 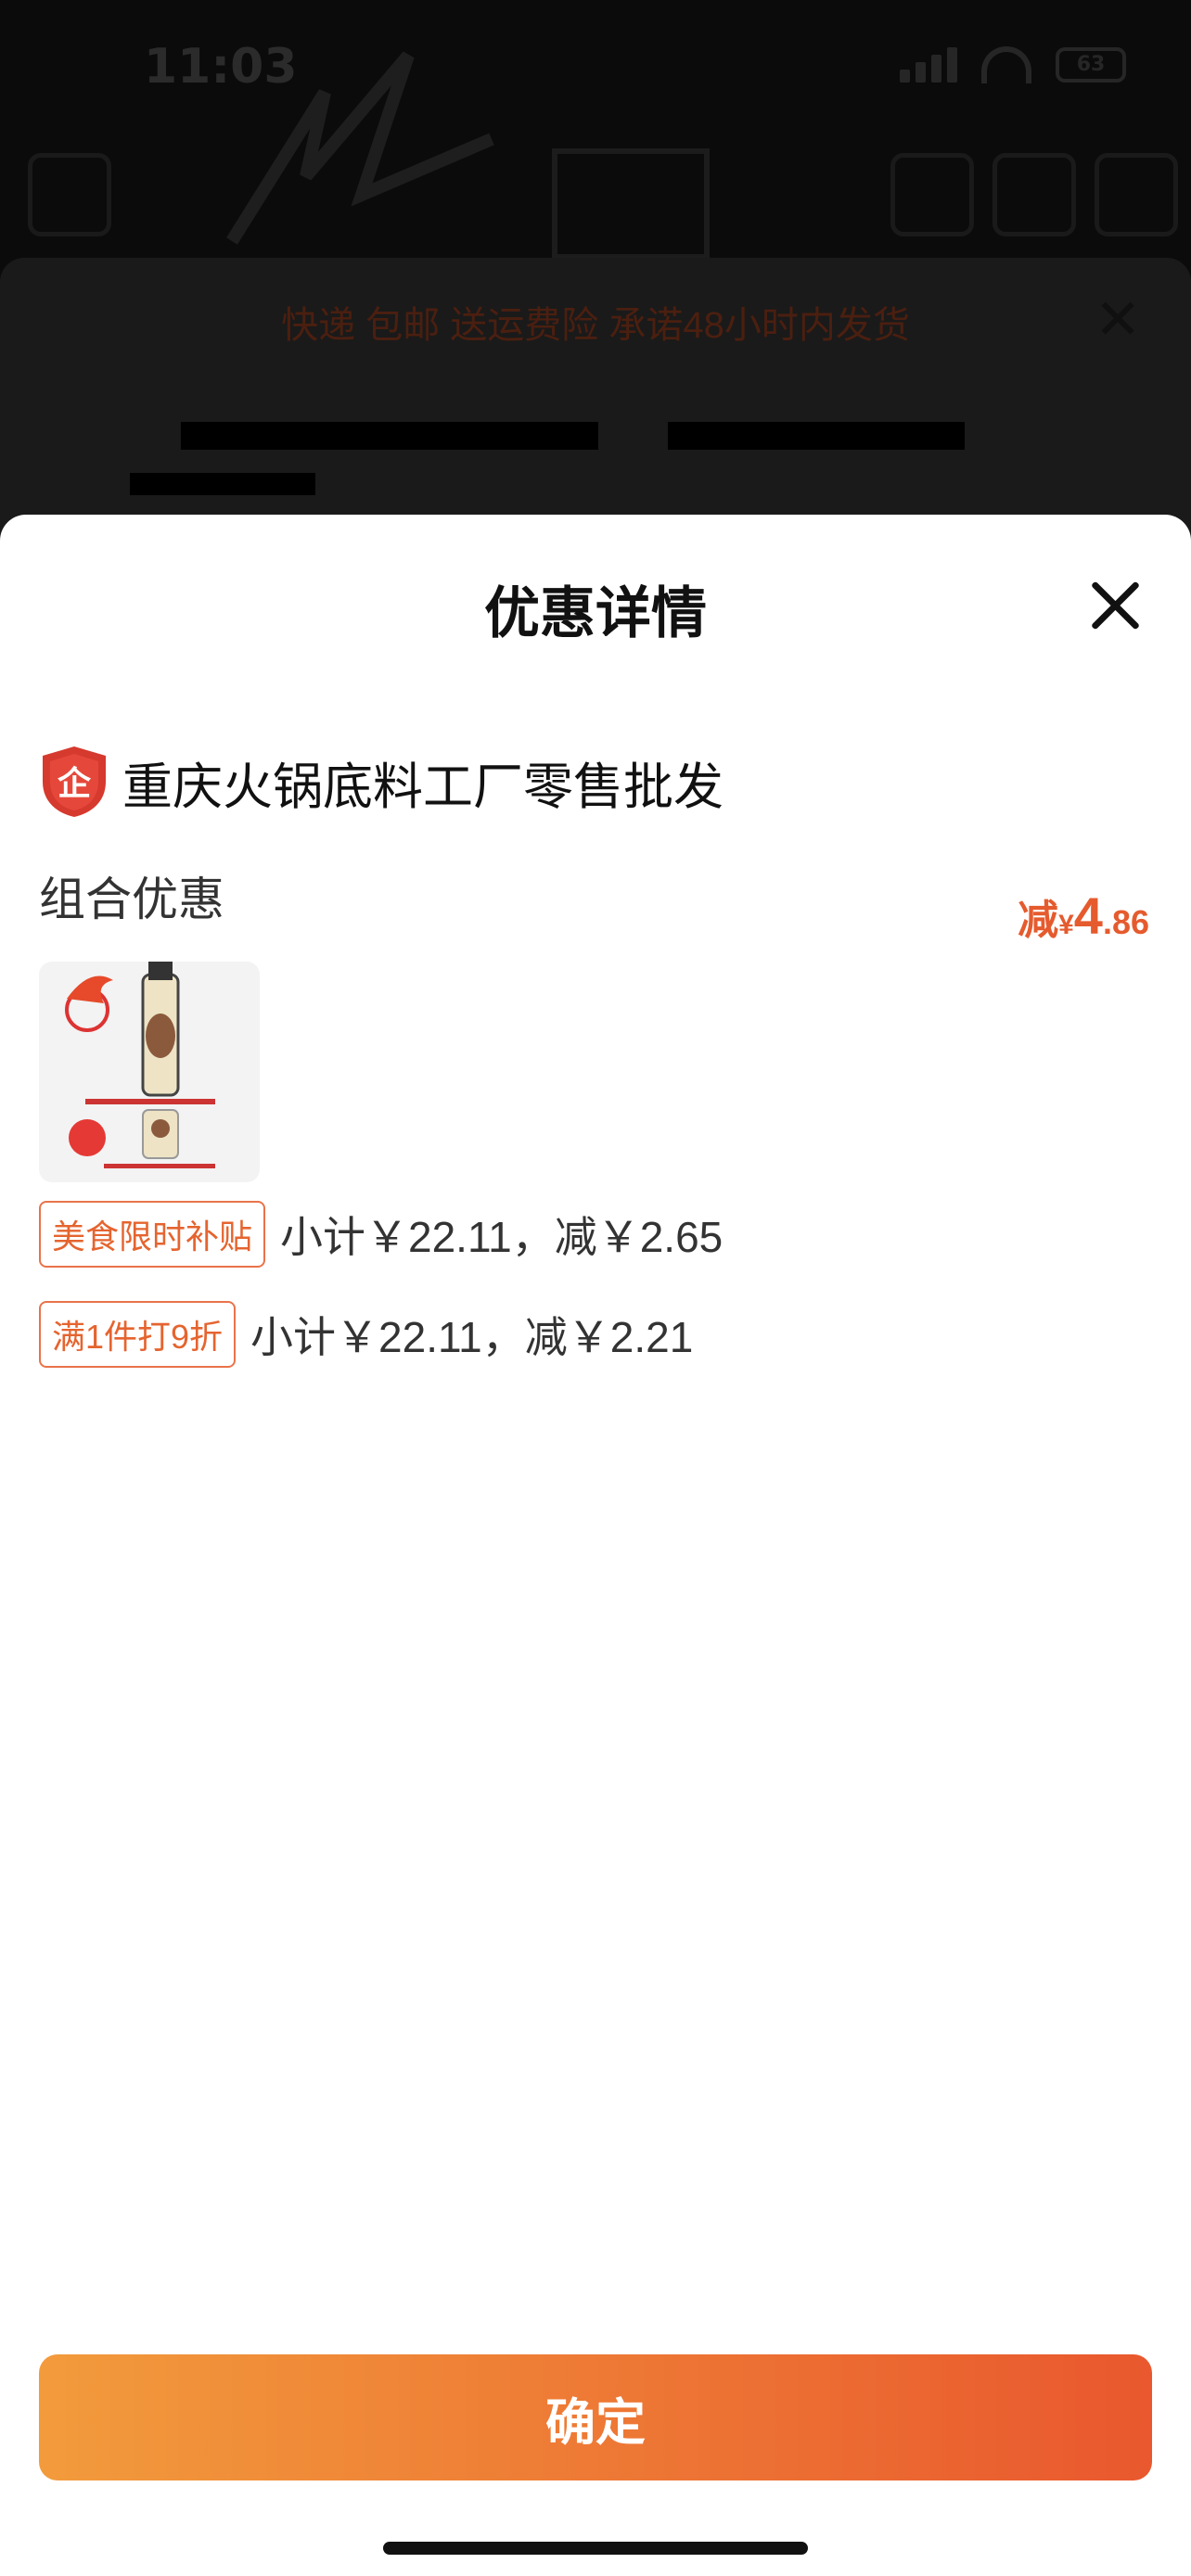 What do you see at coordinates (631, 204) in the screenshot?
I see `background-image-frame` at bounding box center [631, 204].